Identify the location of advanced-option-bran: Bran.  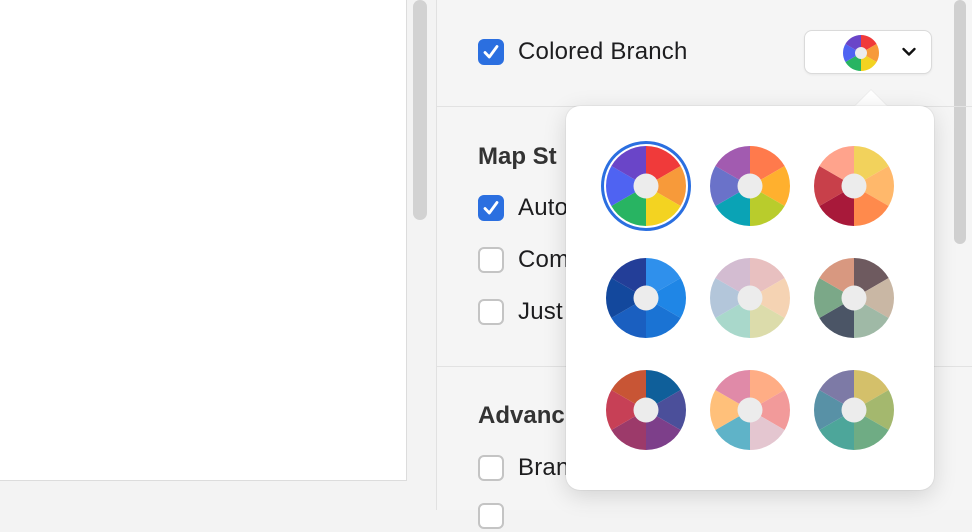
(524, 468).